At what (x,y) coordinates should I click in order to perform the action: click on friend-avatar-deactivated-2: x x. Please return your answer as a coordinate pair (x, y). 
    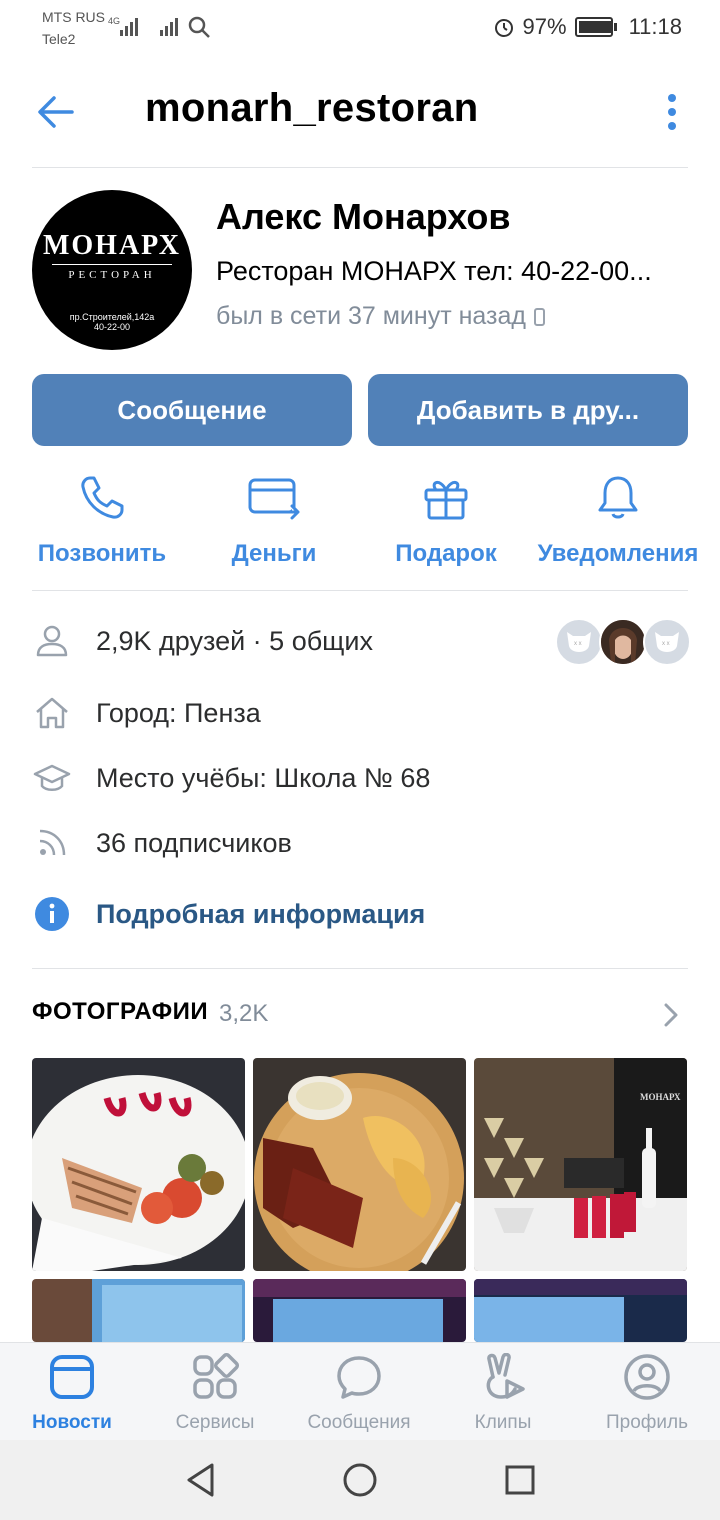
    Looking at the image, I should click on (667, 642).